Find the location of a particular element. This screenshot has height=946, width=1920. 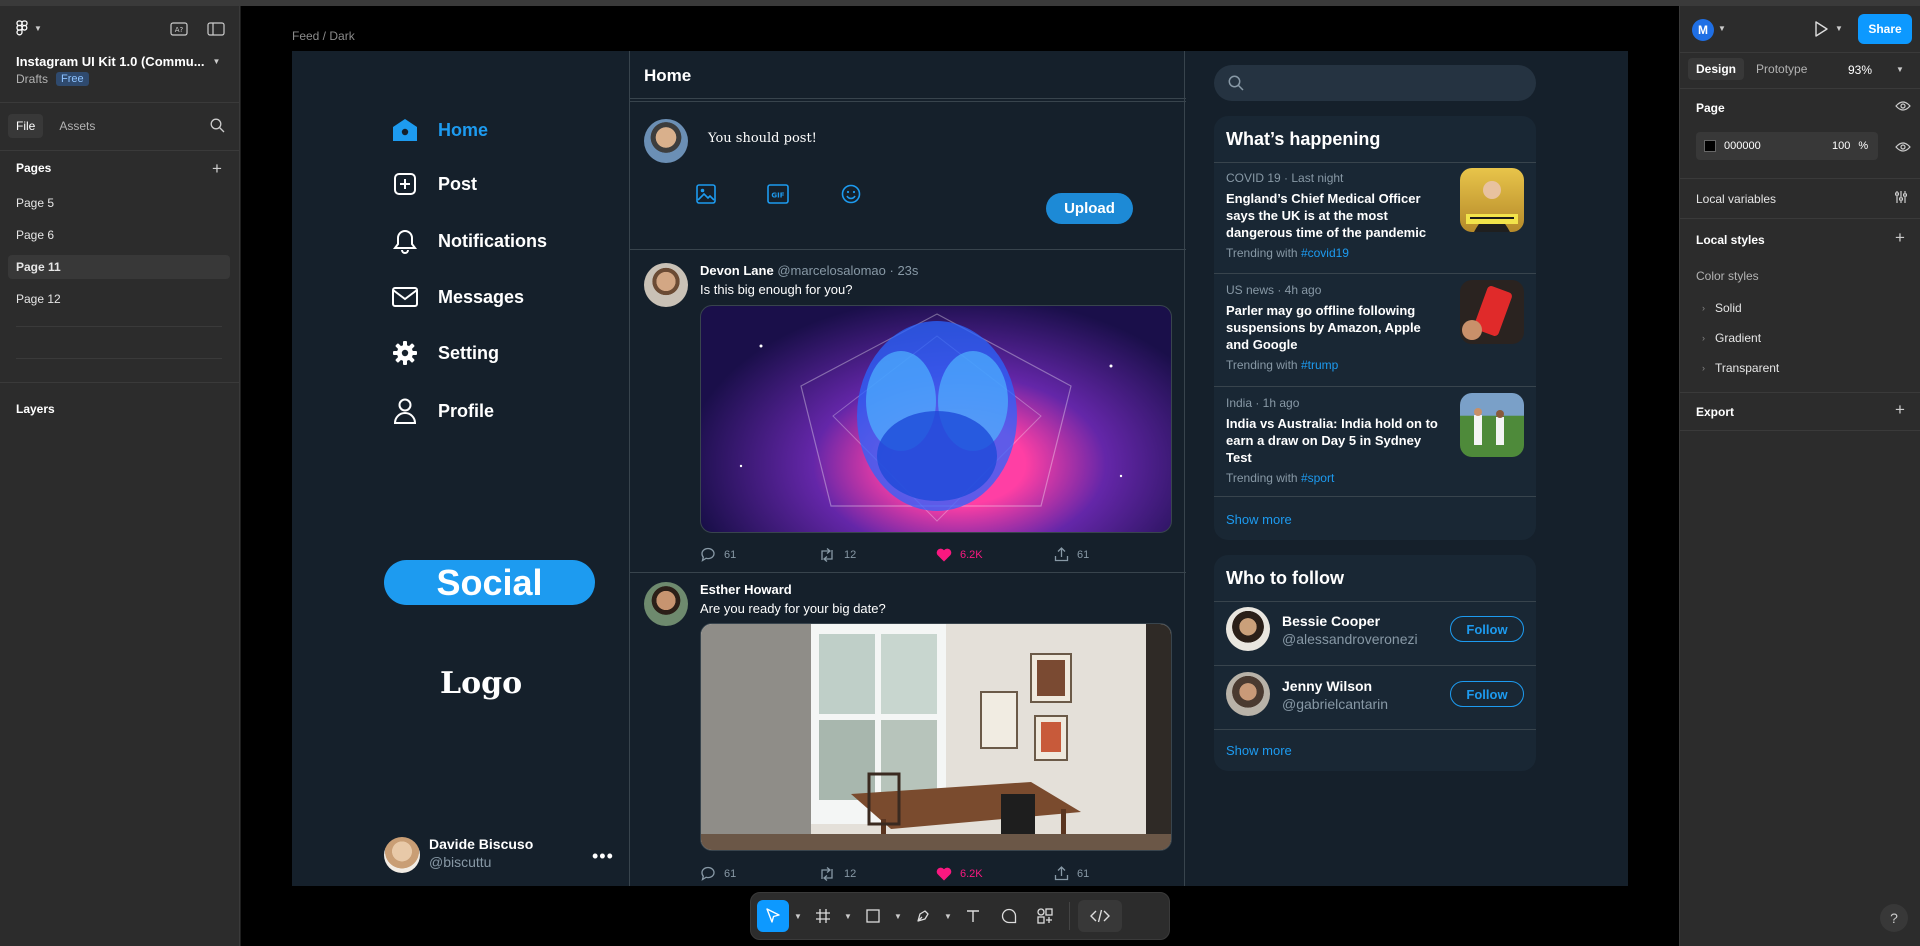

opacity-value: 100 is located at coordinates (1841, 146).